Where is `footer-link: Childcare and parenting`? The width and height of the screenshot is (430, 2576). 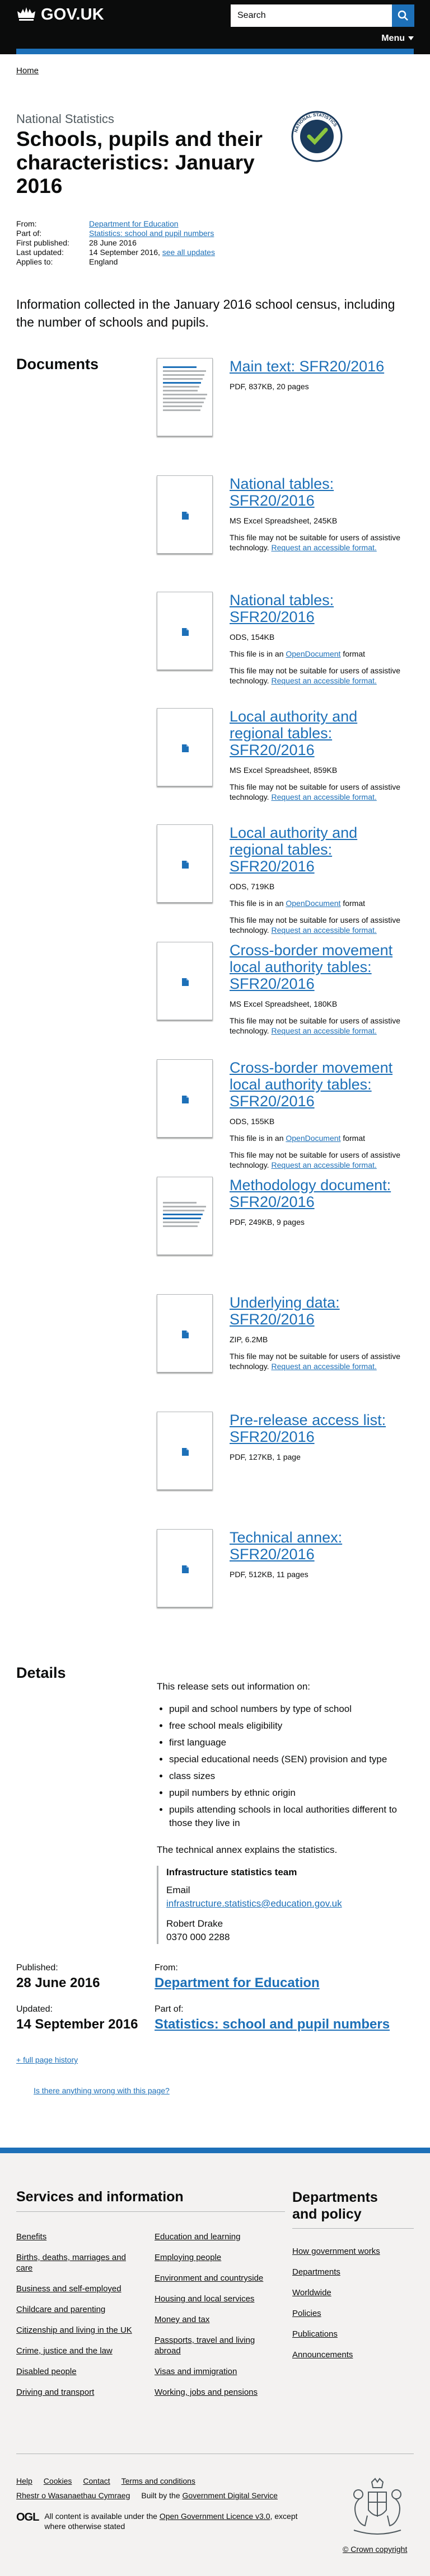 footer-link: Childcare and parenting is located at coordinates (60, 2309).